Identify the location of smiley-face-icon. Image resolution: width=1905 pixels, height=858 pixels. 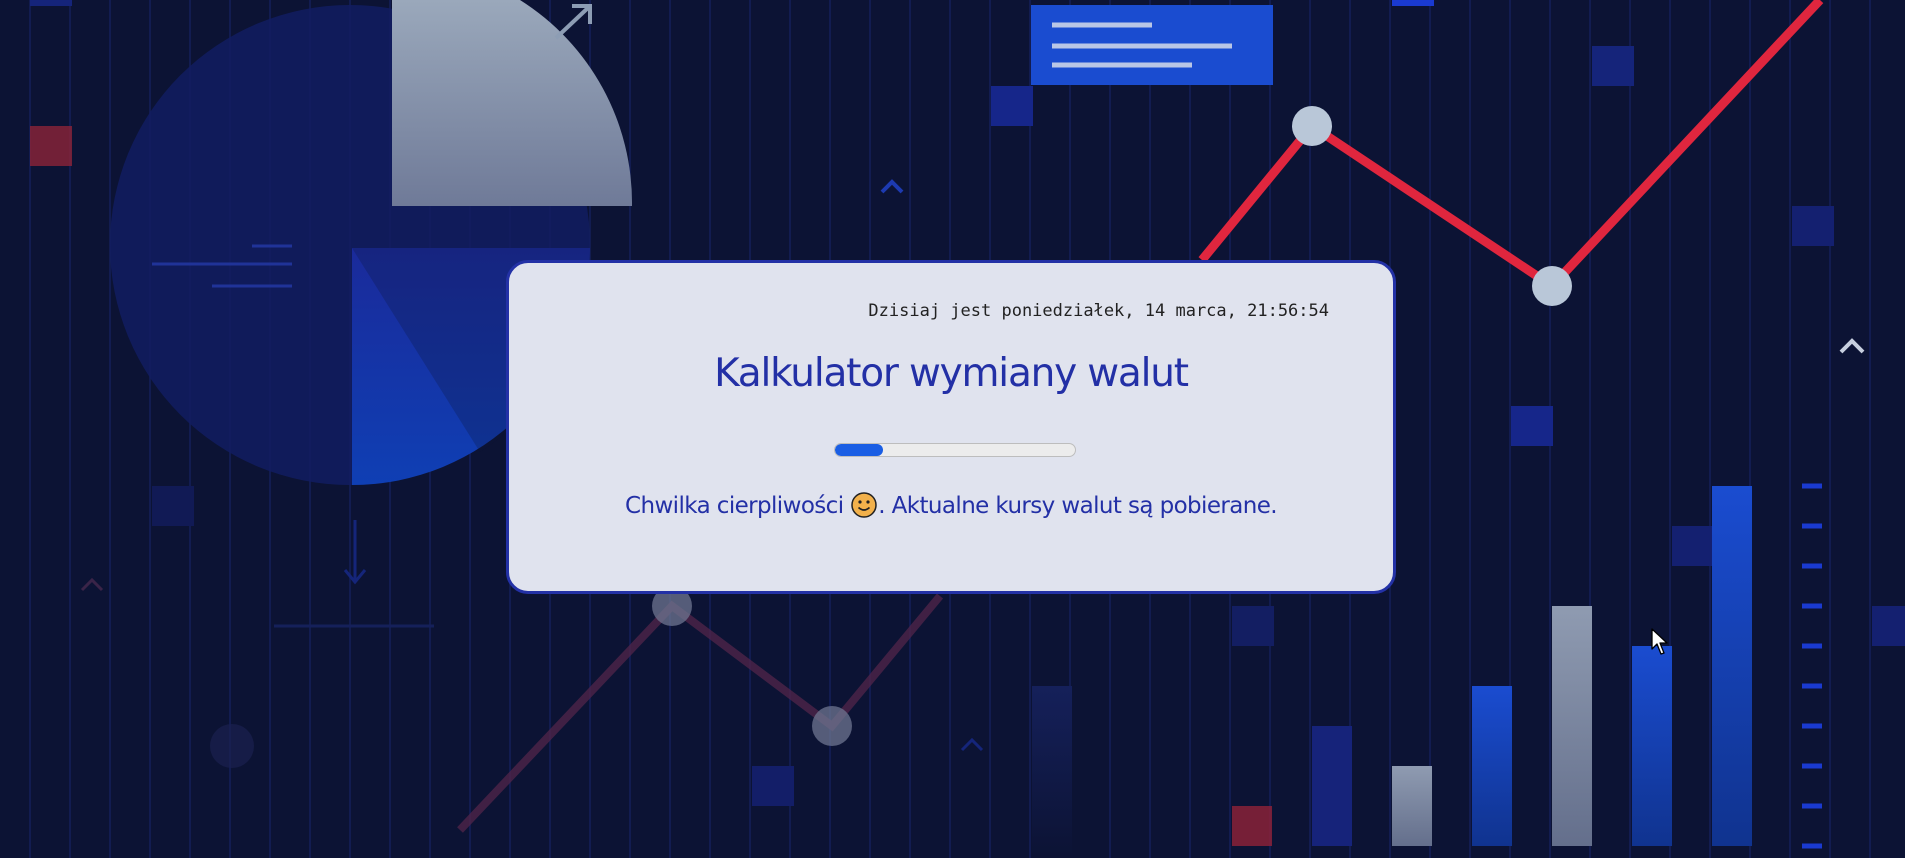
(864, 505).